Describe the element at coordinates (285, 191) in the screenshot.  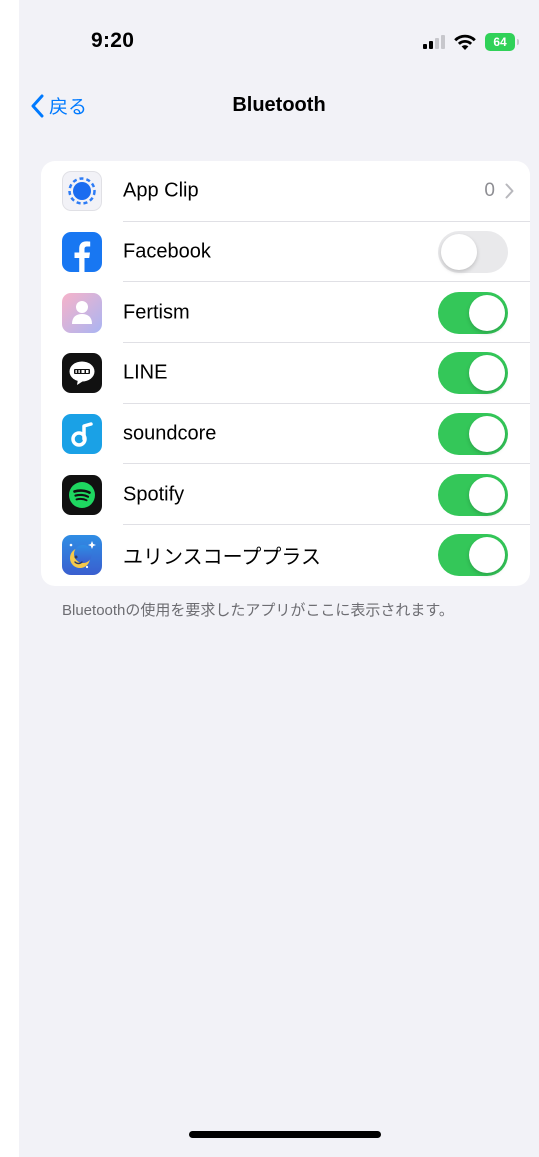
I see `list-item-app-clip: App Clip 0` at that location.